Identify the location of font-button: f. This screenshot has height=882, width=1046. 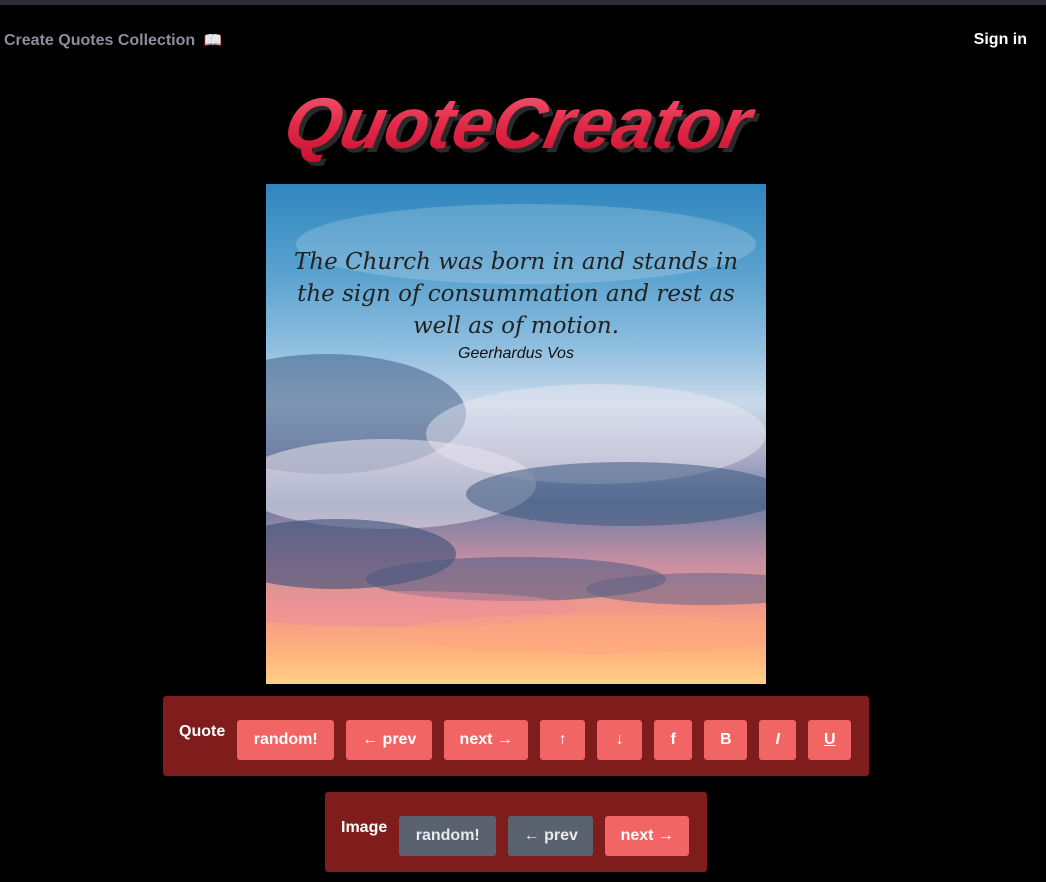
(673, 740).